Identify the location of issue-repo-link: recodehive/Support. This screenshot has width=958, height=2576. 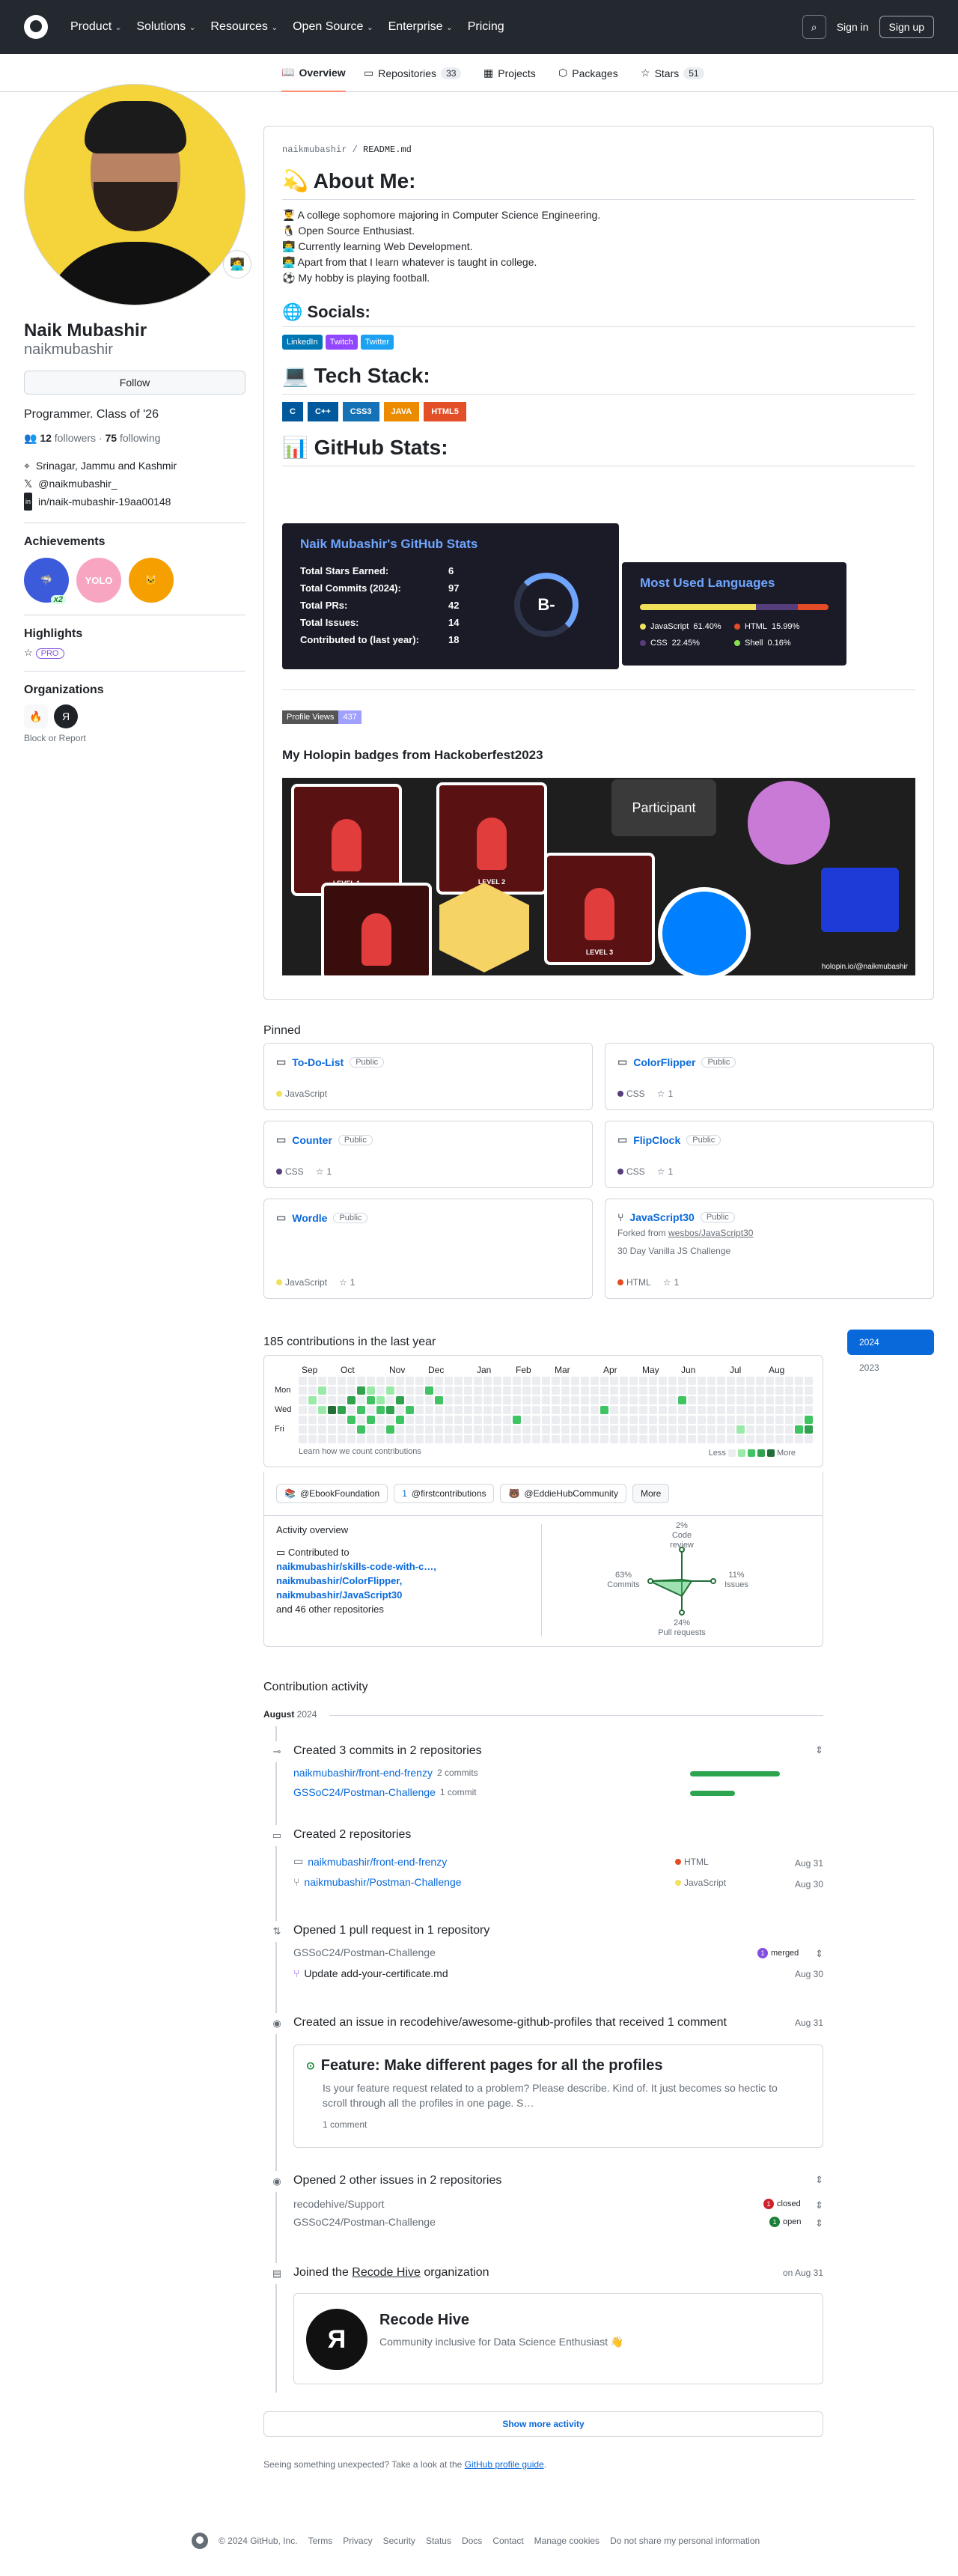
(338, 2204).